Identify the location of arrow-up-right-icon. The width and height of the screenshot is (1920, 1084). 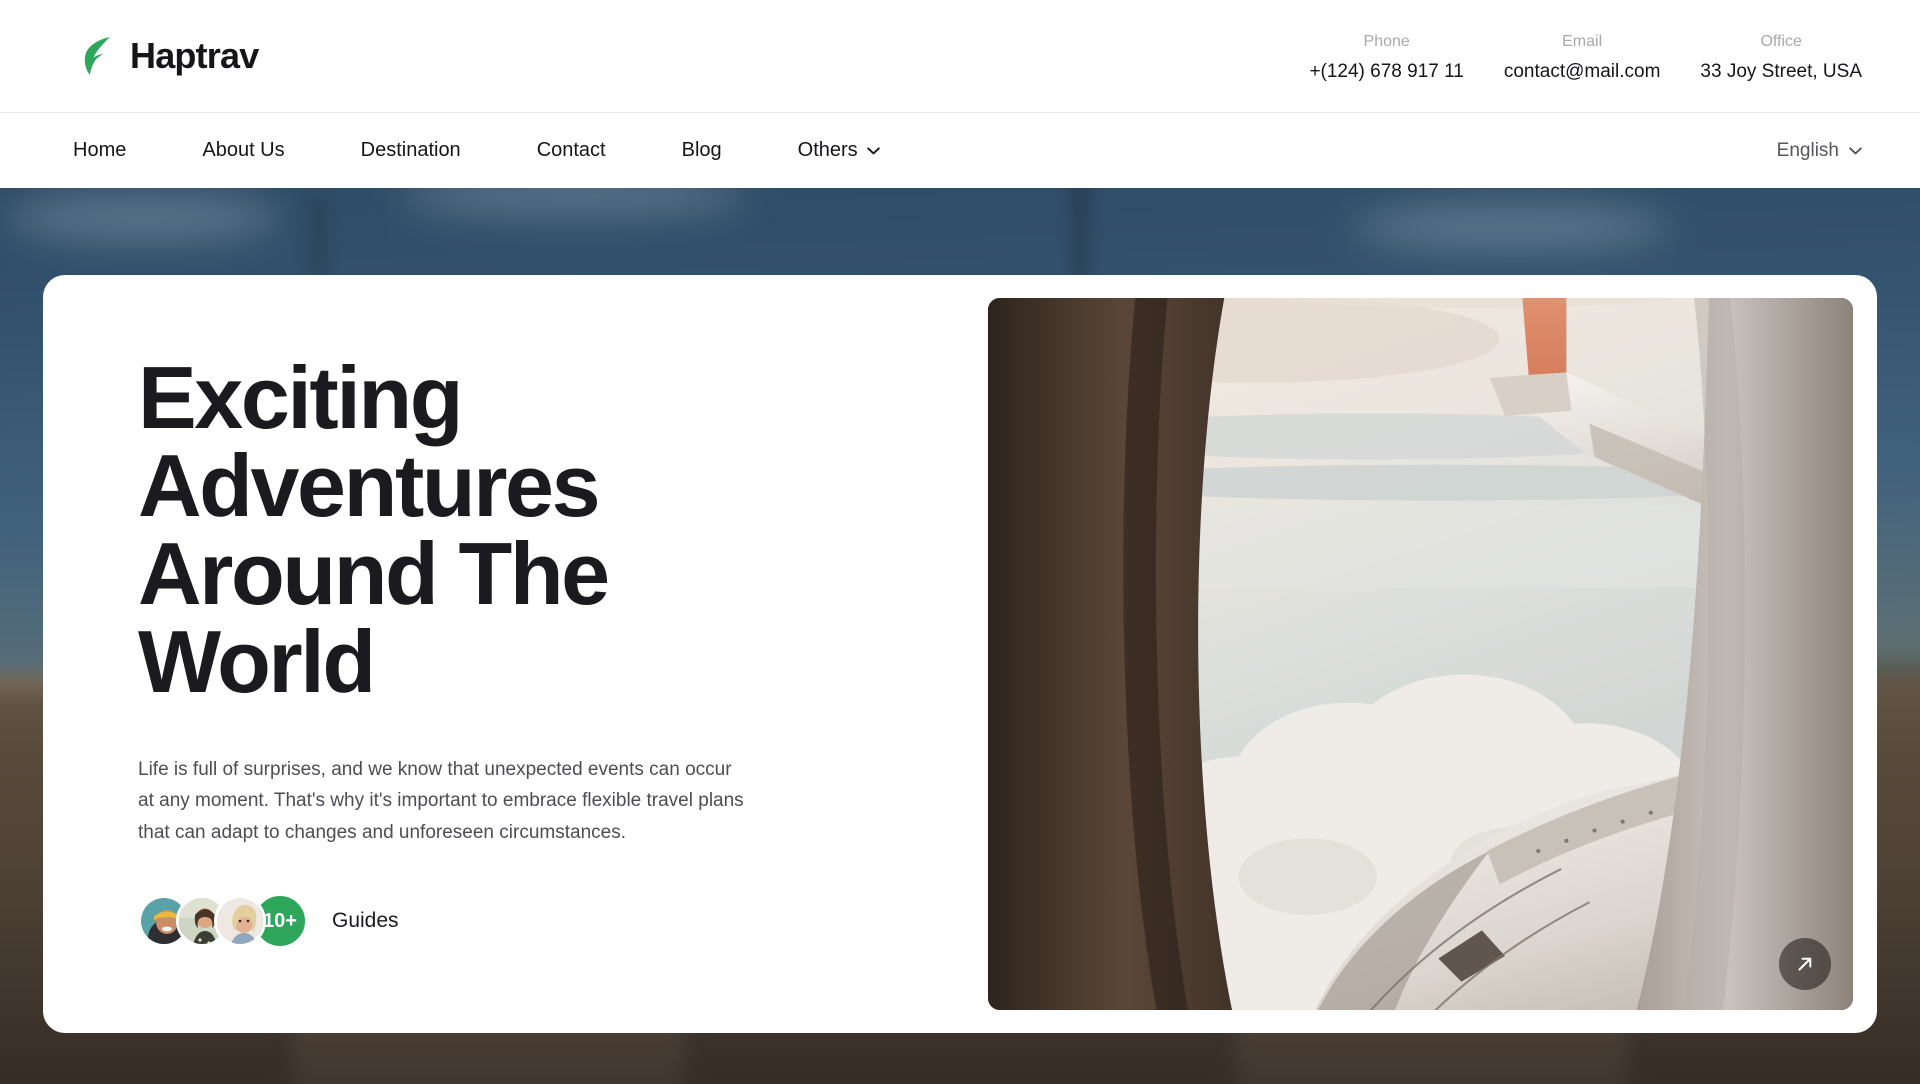
(1805, 964).